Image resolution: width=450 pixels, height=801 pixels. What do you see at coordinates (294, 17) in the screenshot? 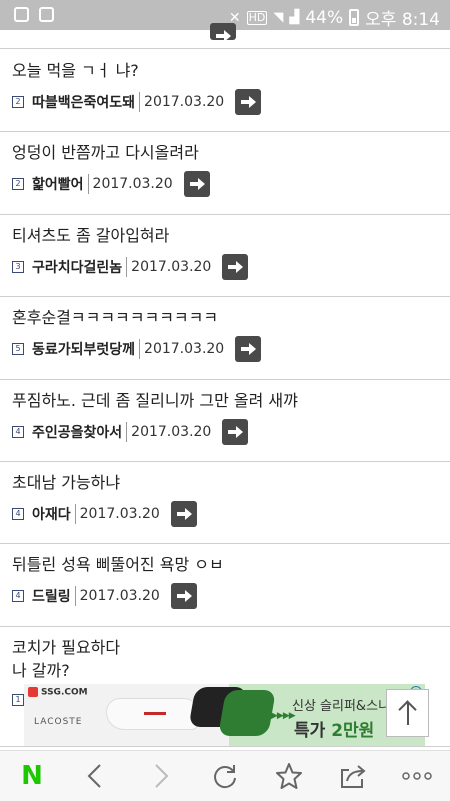
I see `signal-icon: ▟` at bounding box center [294, 17].